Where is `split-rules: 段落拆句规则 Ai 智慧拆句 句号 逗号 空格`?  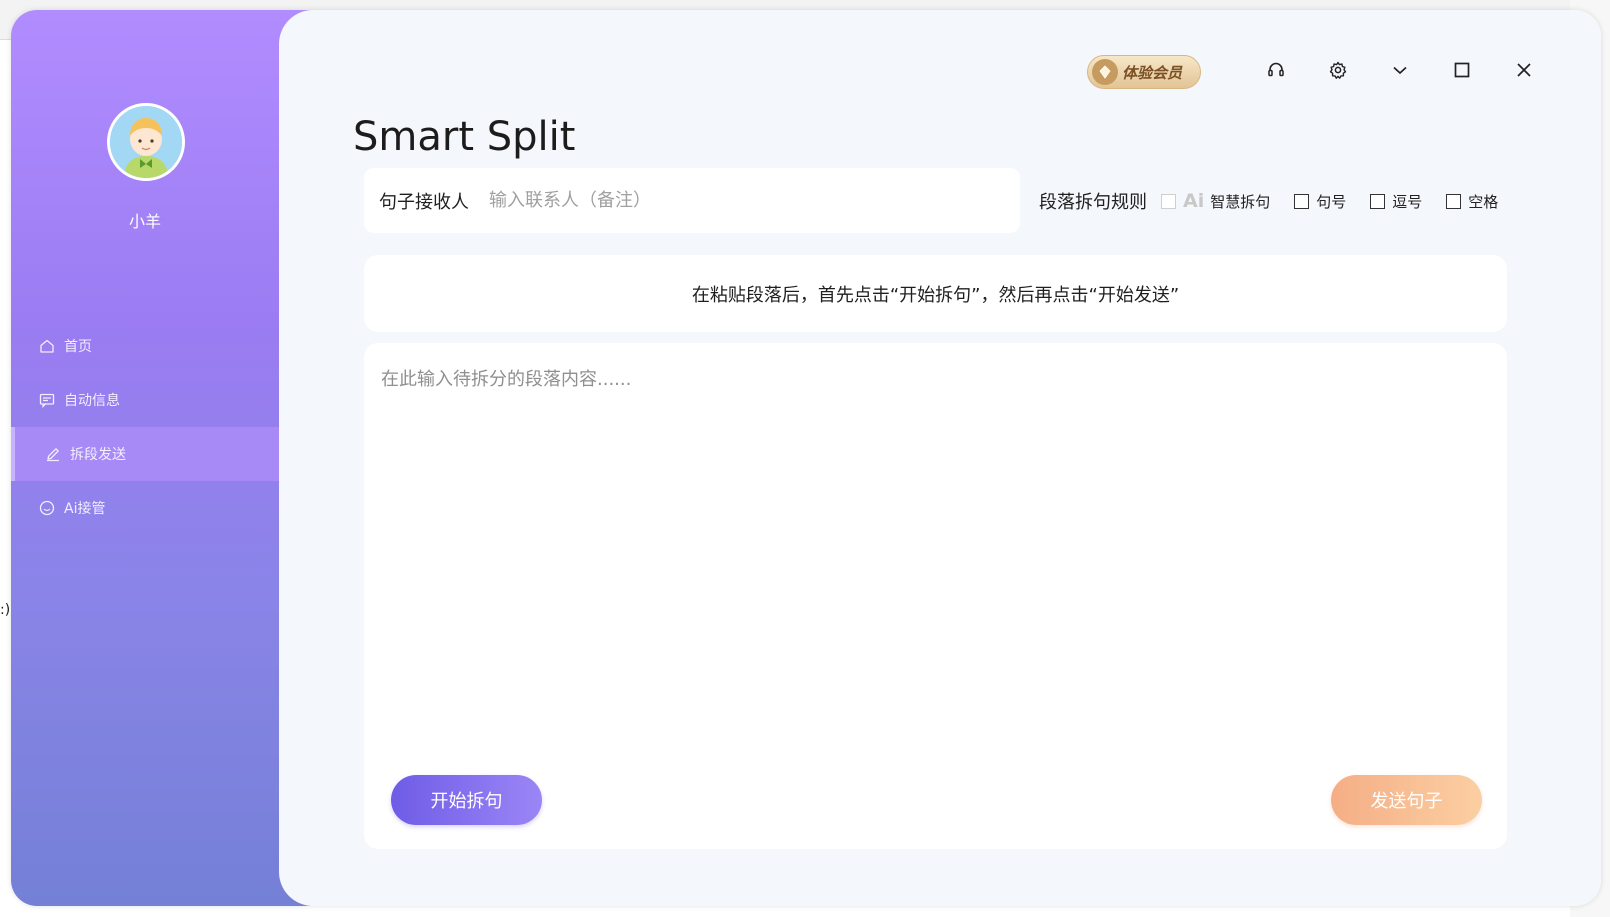
split-rules: 段落拆句规则 Ai 智慧拆句 句号 逗号 空格 is located at coordinates (1268, 201).